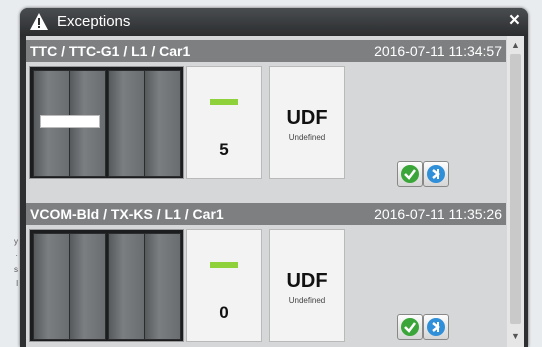  What do you see at coordinates (127, 214) in the screenshot?
I see `elevator-path: VCOM-Bld / TX-KS / L1 / Car1` at bounding box center [127, 214].